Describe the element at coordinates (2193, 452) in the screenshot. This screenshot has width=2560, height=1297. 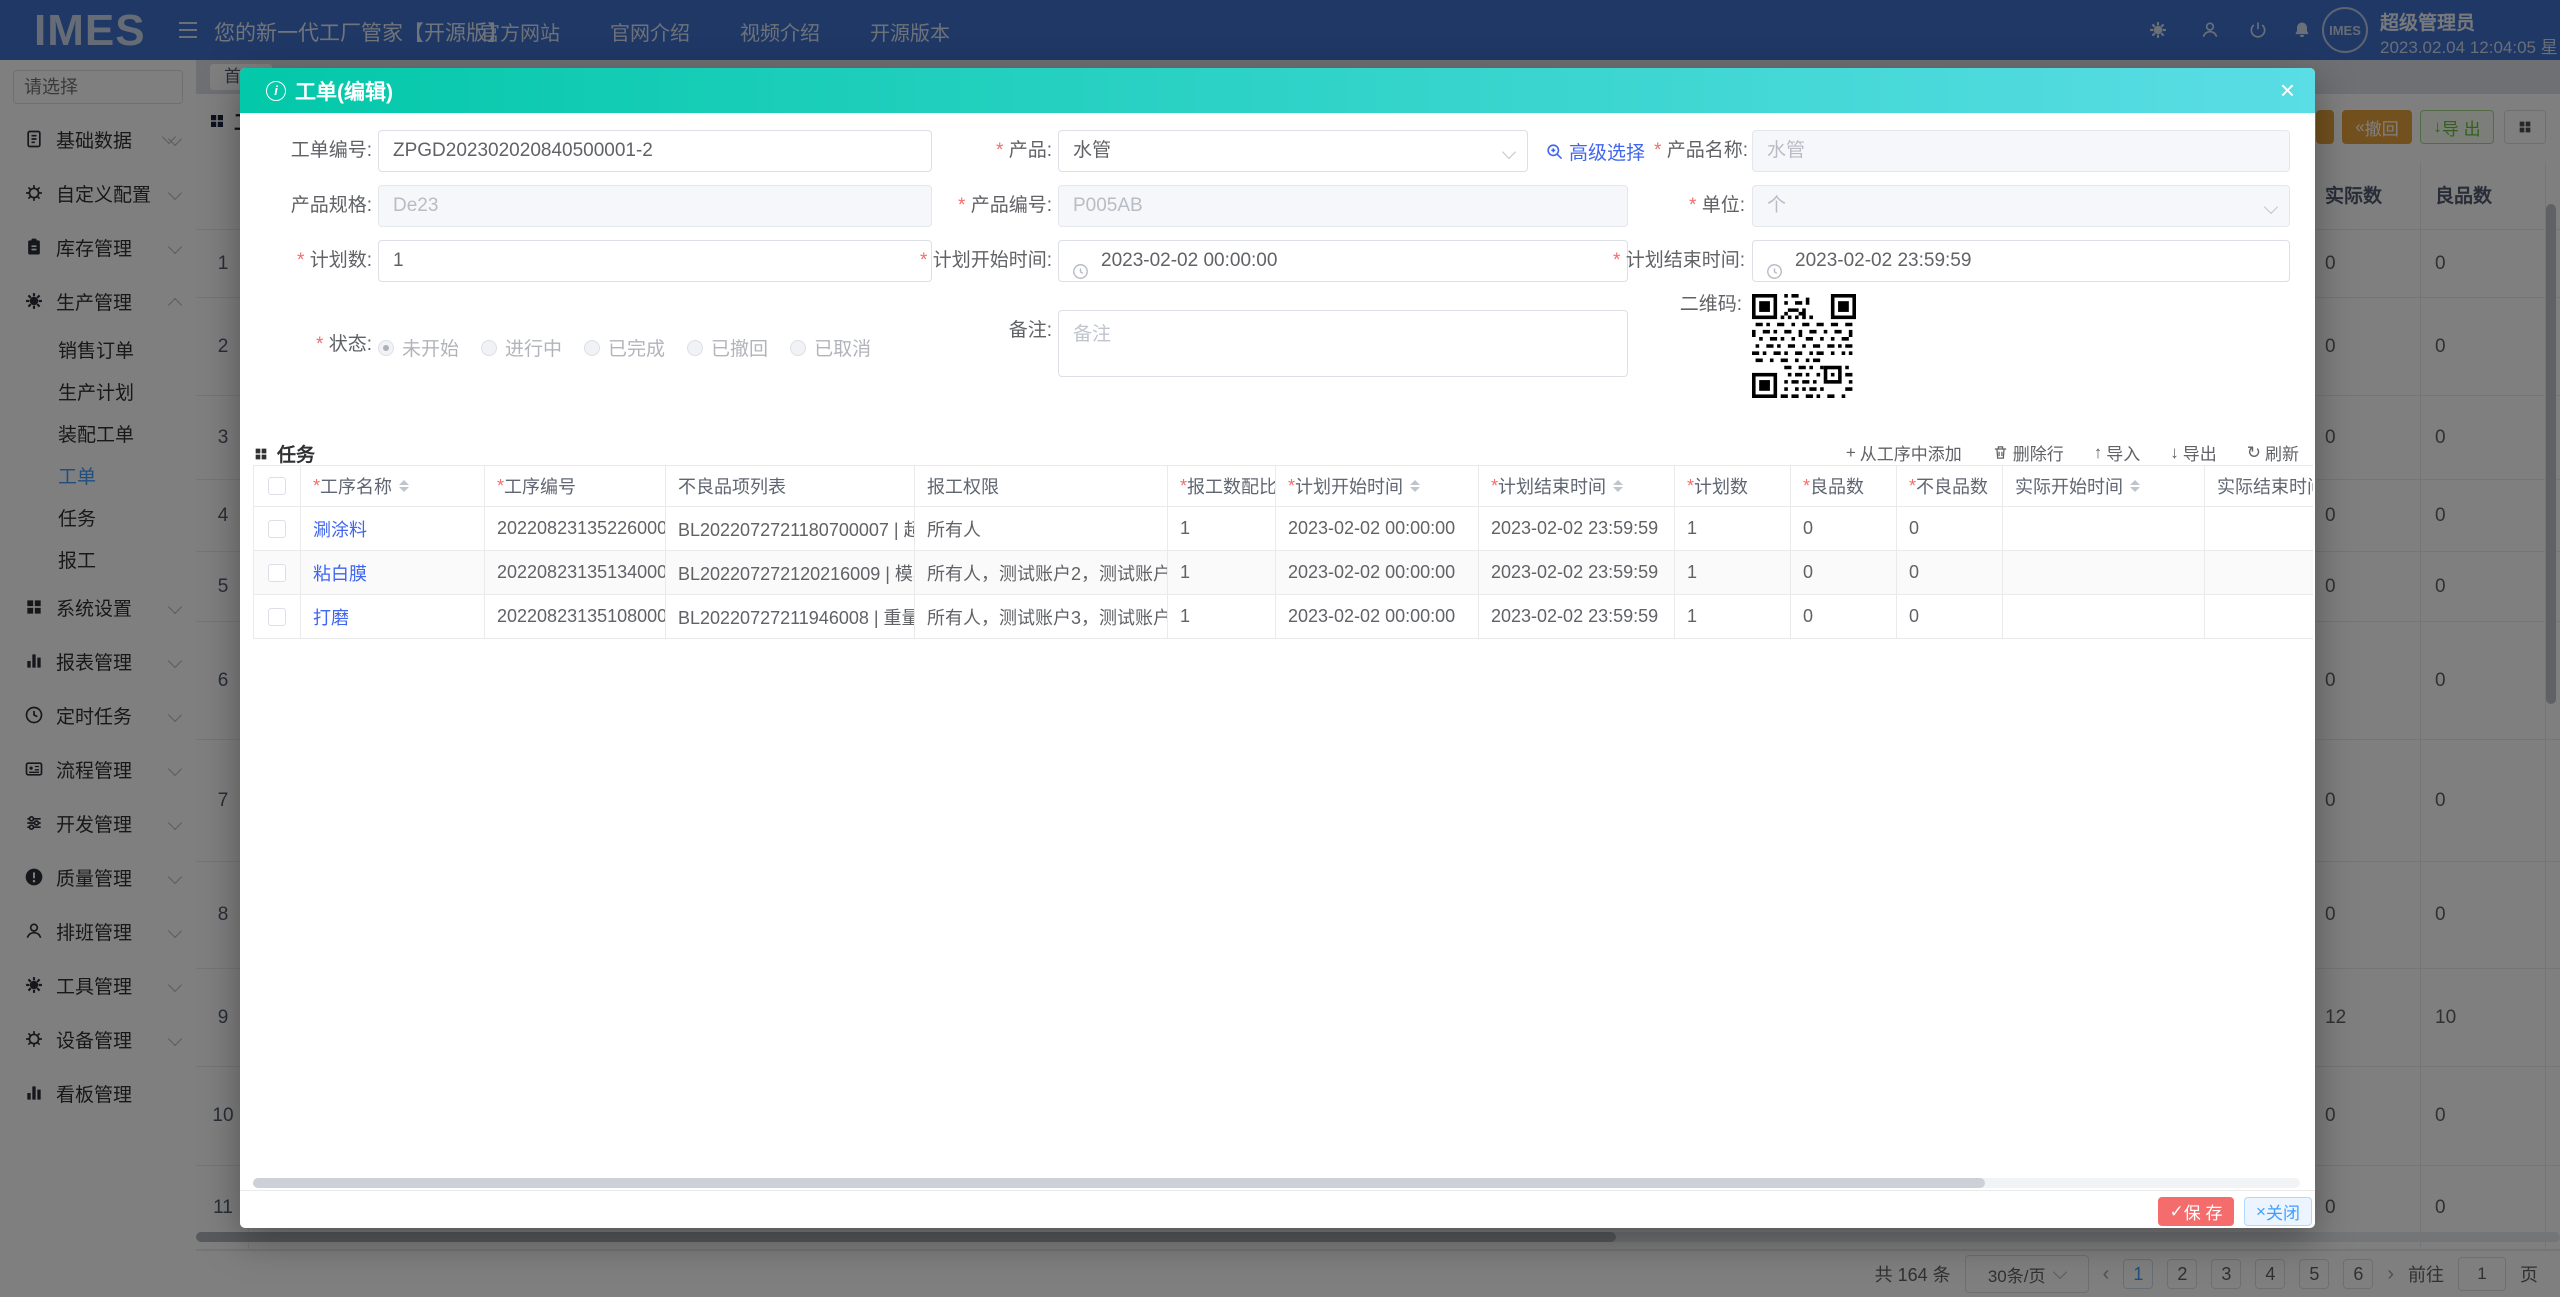
I see `export-button: ↓ 导出` at that location.